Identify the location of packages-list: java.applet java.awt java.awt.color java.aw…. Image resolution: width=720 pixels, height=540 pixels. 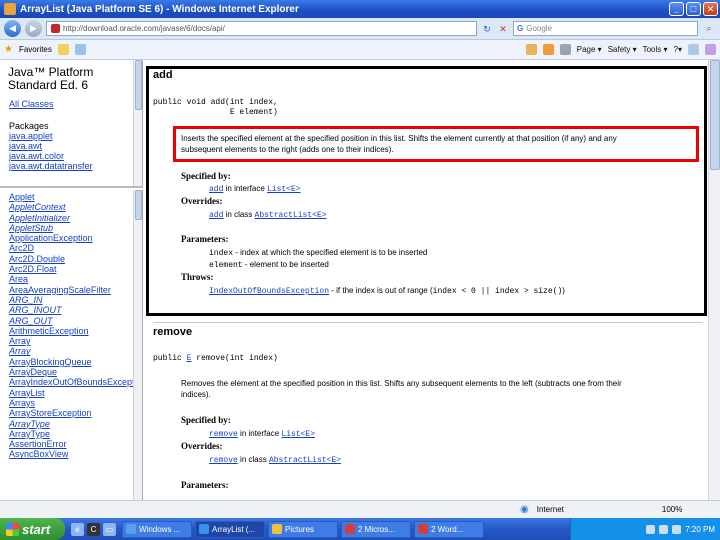
(71, 151).